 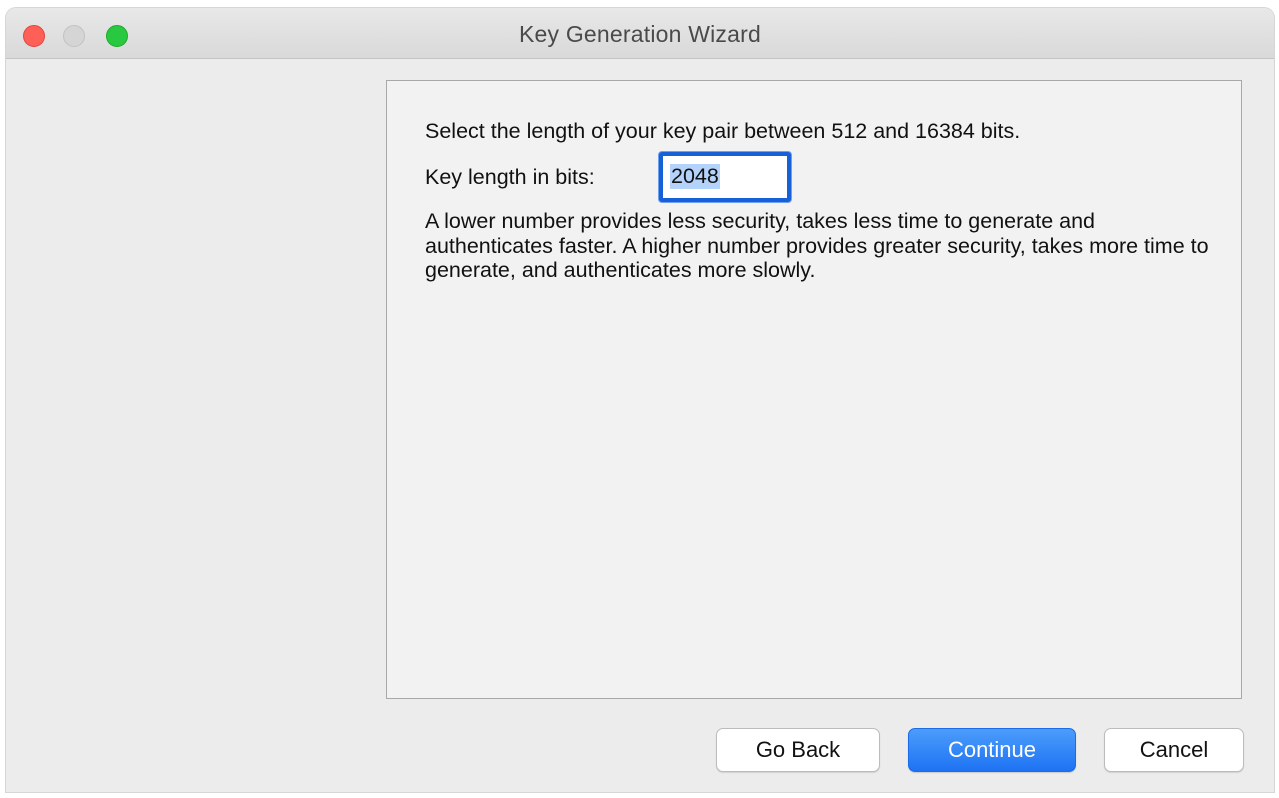 What do you see at coordinates (510, 177) in the screenshot?
I see `key-length-label: Key length in bits:` at bounding box center [510, 177].